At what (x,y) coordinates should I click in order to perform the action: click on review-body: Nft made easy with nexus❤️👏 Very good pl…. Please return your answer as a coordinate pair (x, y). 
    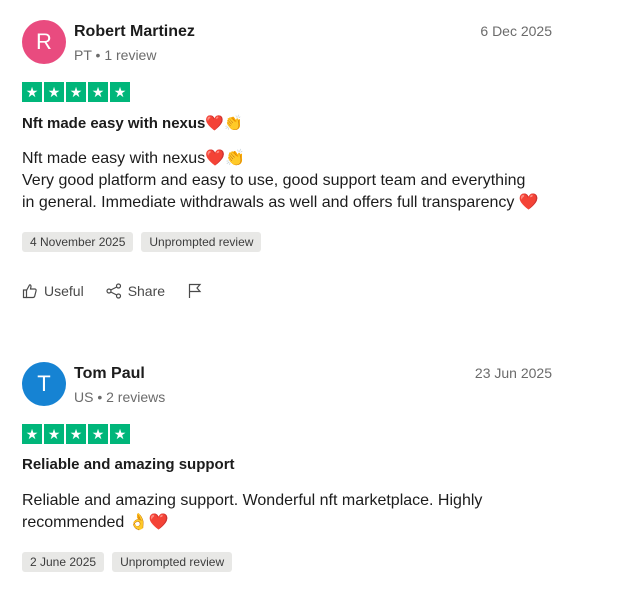
    Looking at the image, I should click on (292, 181).